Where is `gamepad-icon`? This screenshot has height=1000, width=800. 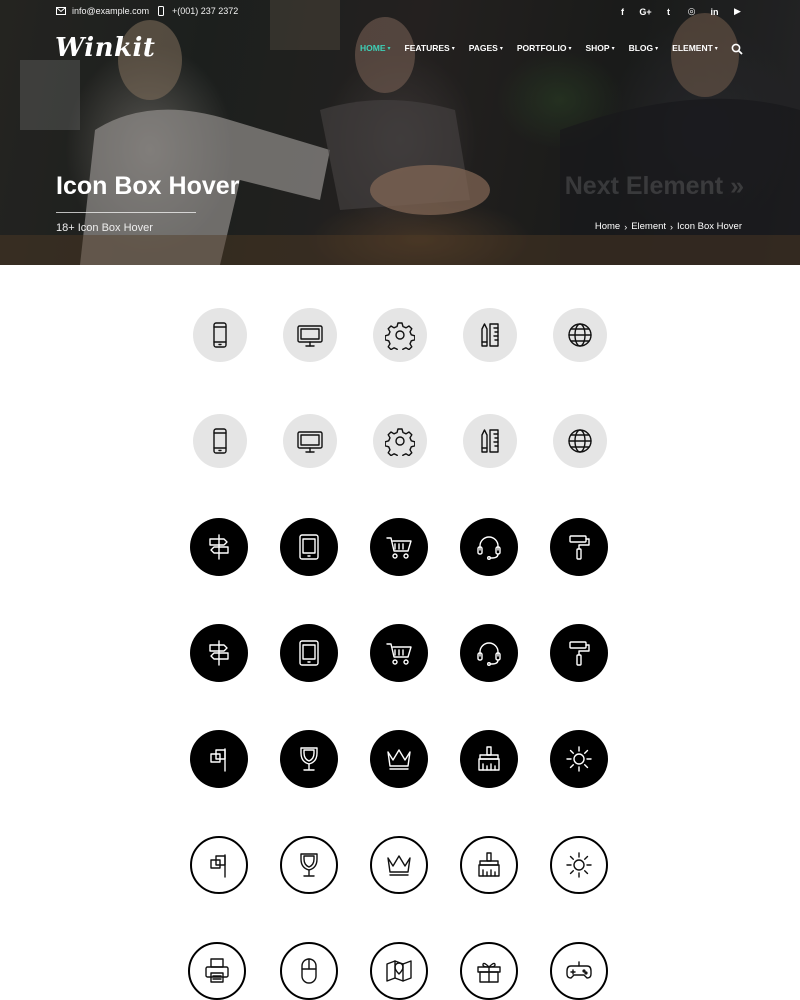 gamepad-icon is located at coordinates (579, 970).